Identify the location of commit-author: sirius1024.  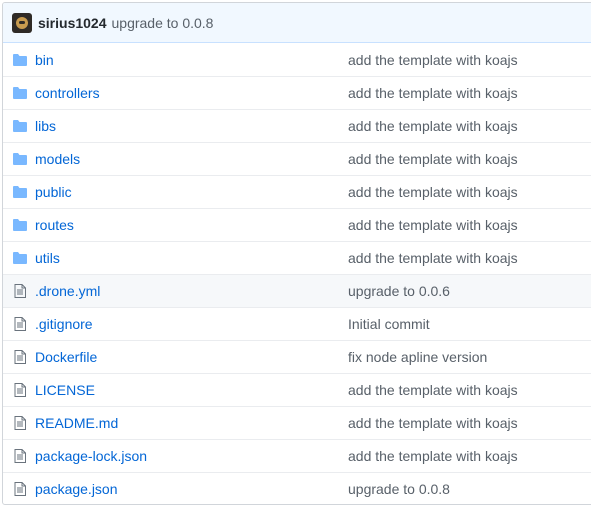
(72, 23).